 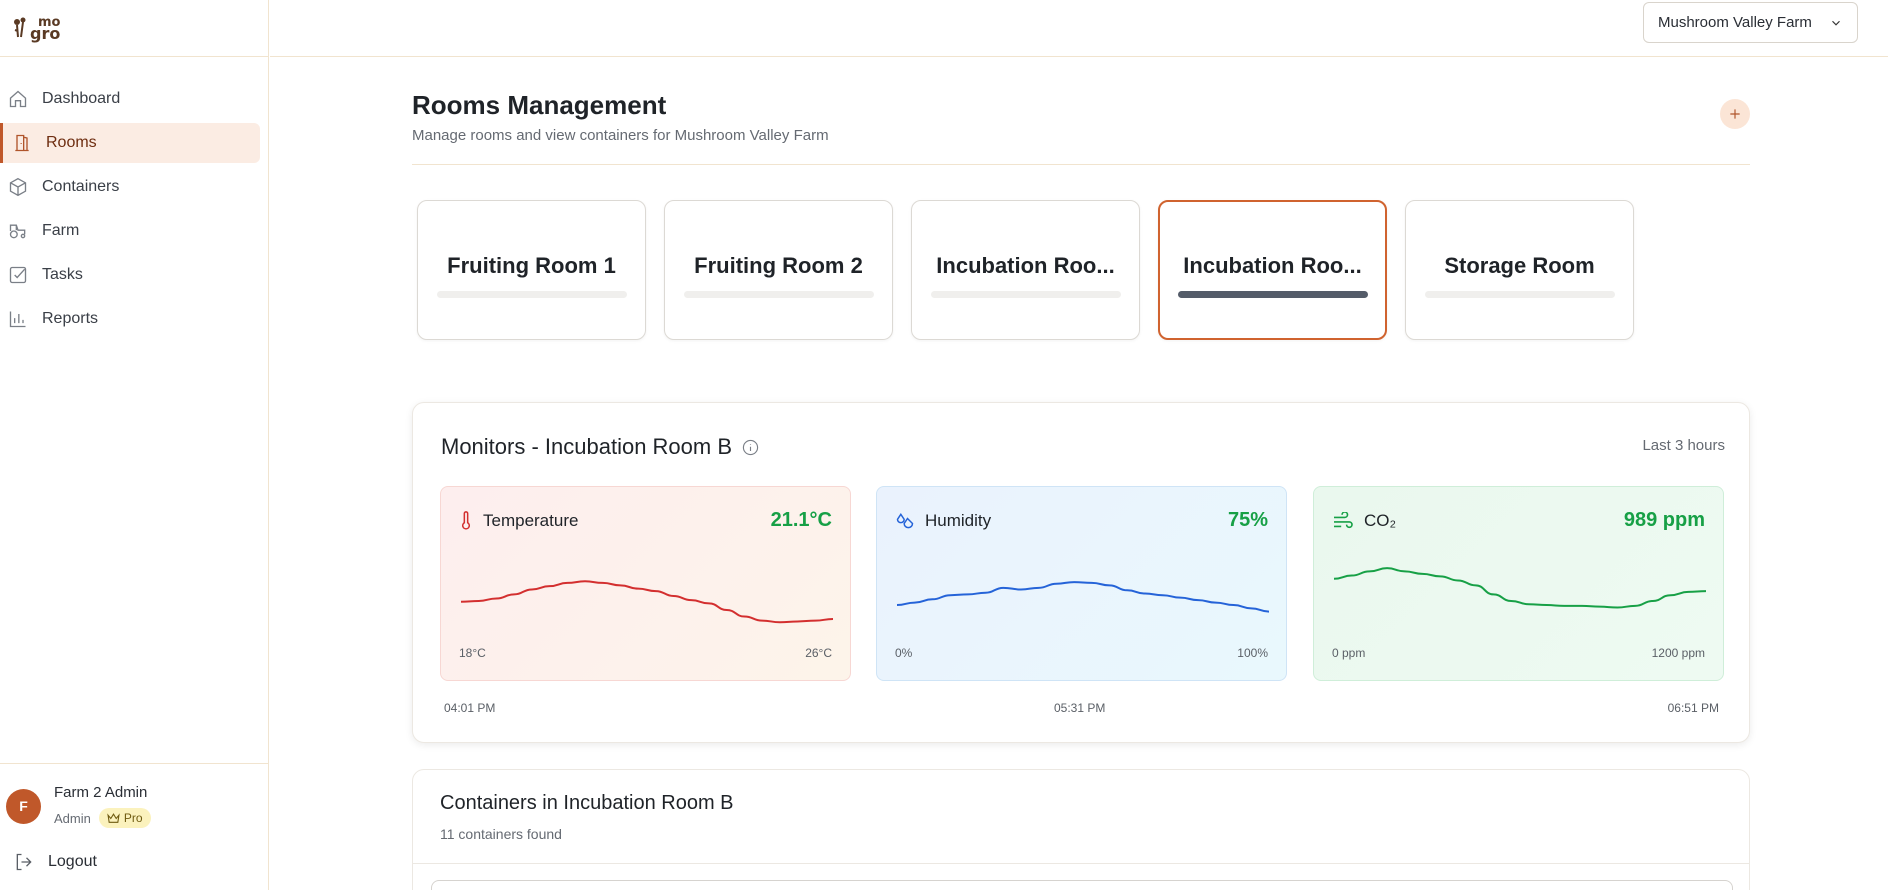 I want to click on metric-label: CO₂, so click(x=1380, y=520).